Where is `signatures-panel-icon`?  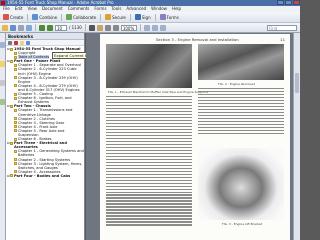
signatures-panel-icon is located at coordinates (2, 102).